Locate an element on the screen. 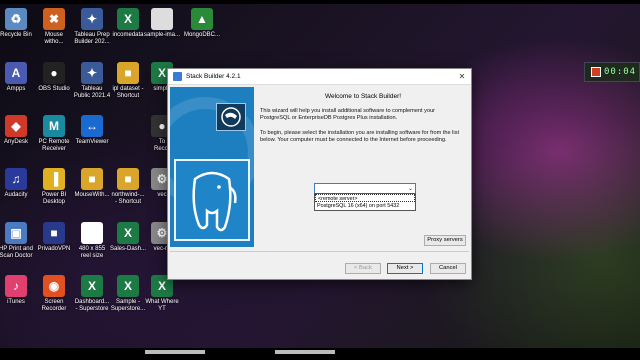  desktop-icon: X What Where YT is located at coordinates (162, 294).